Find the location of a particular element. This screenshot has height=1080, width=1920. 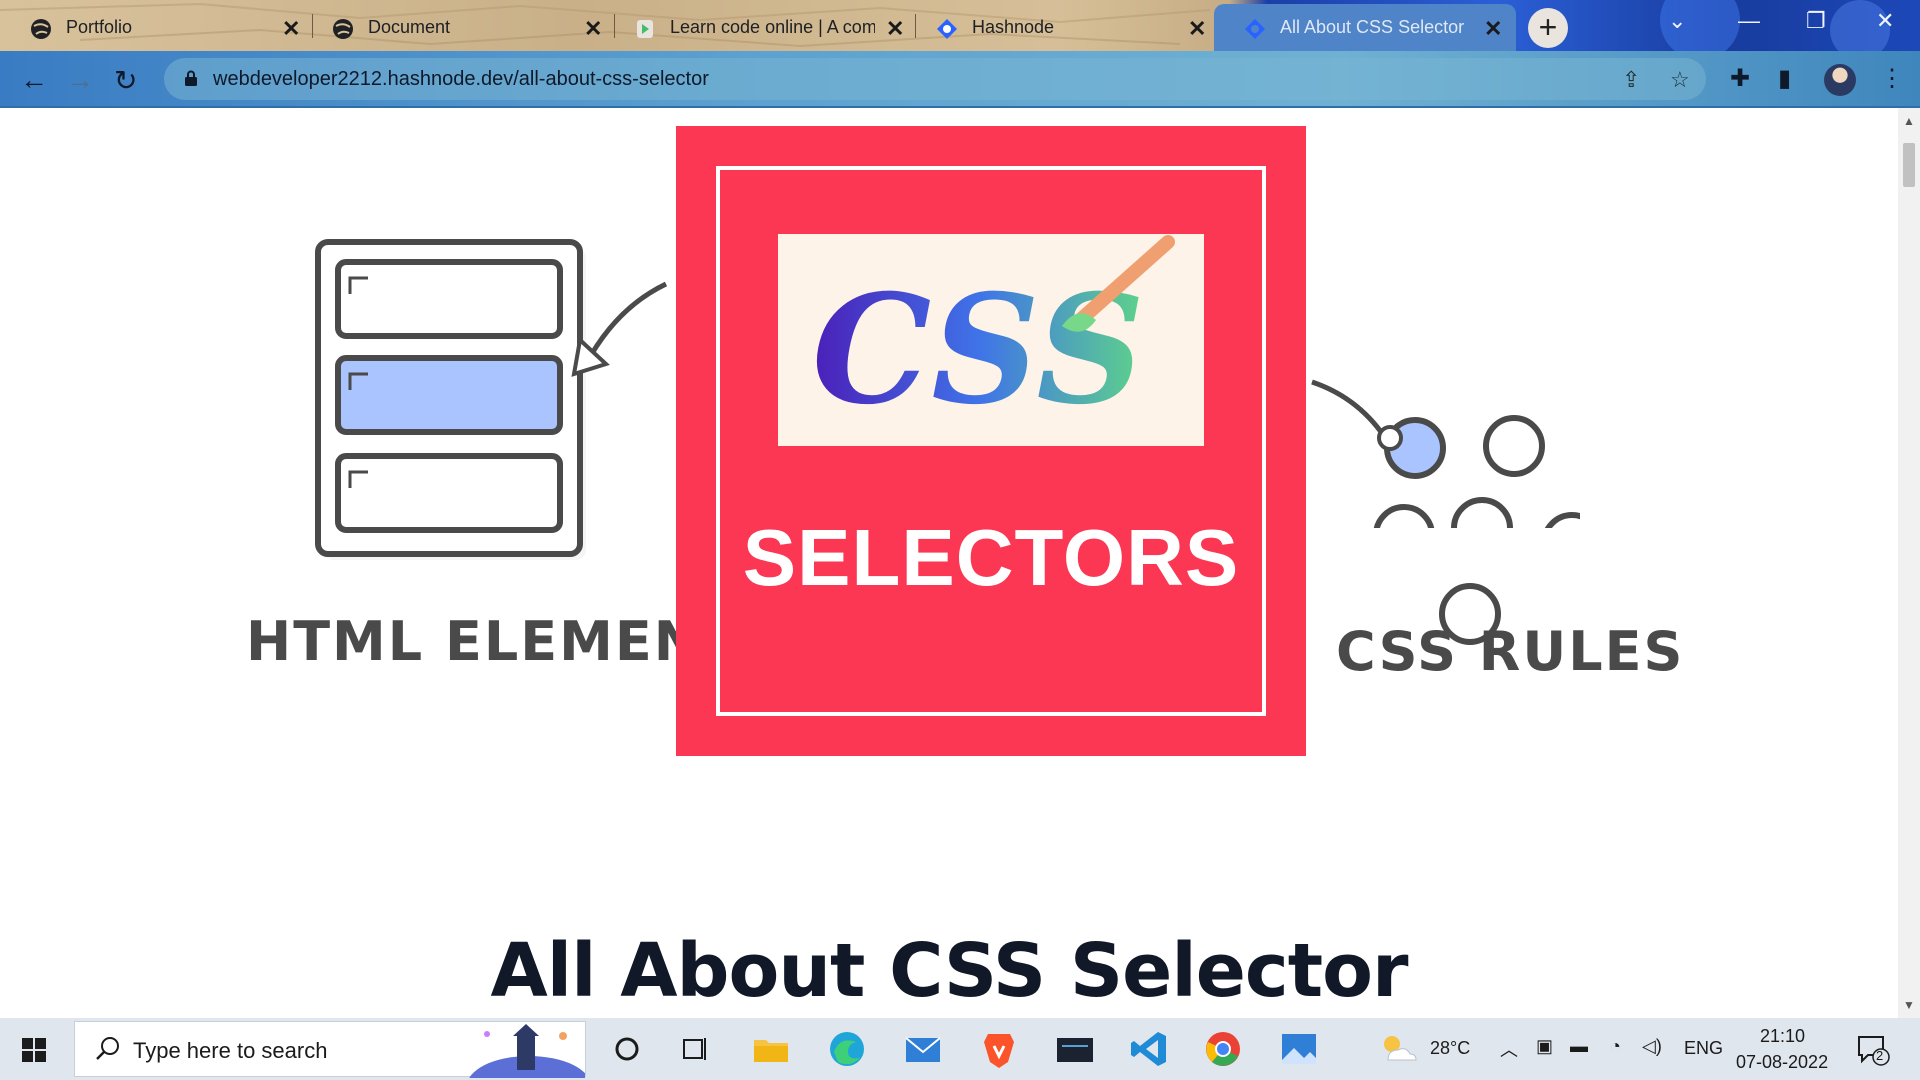

tab-title: All About CSS Selector is located at coordinates (1372, 27).